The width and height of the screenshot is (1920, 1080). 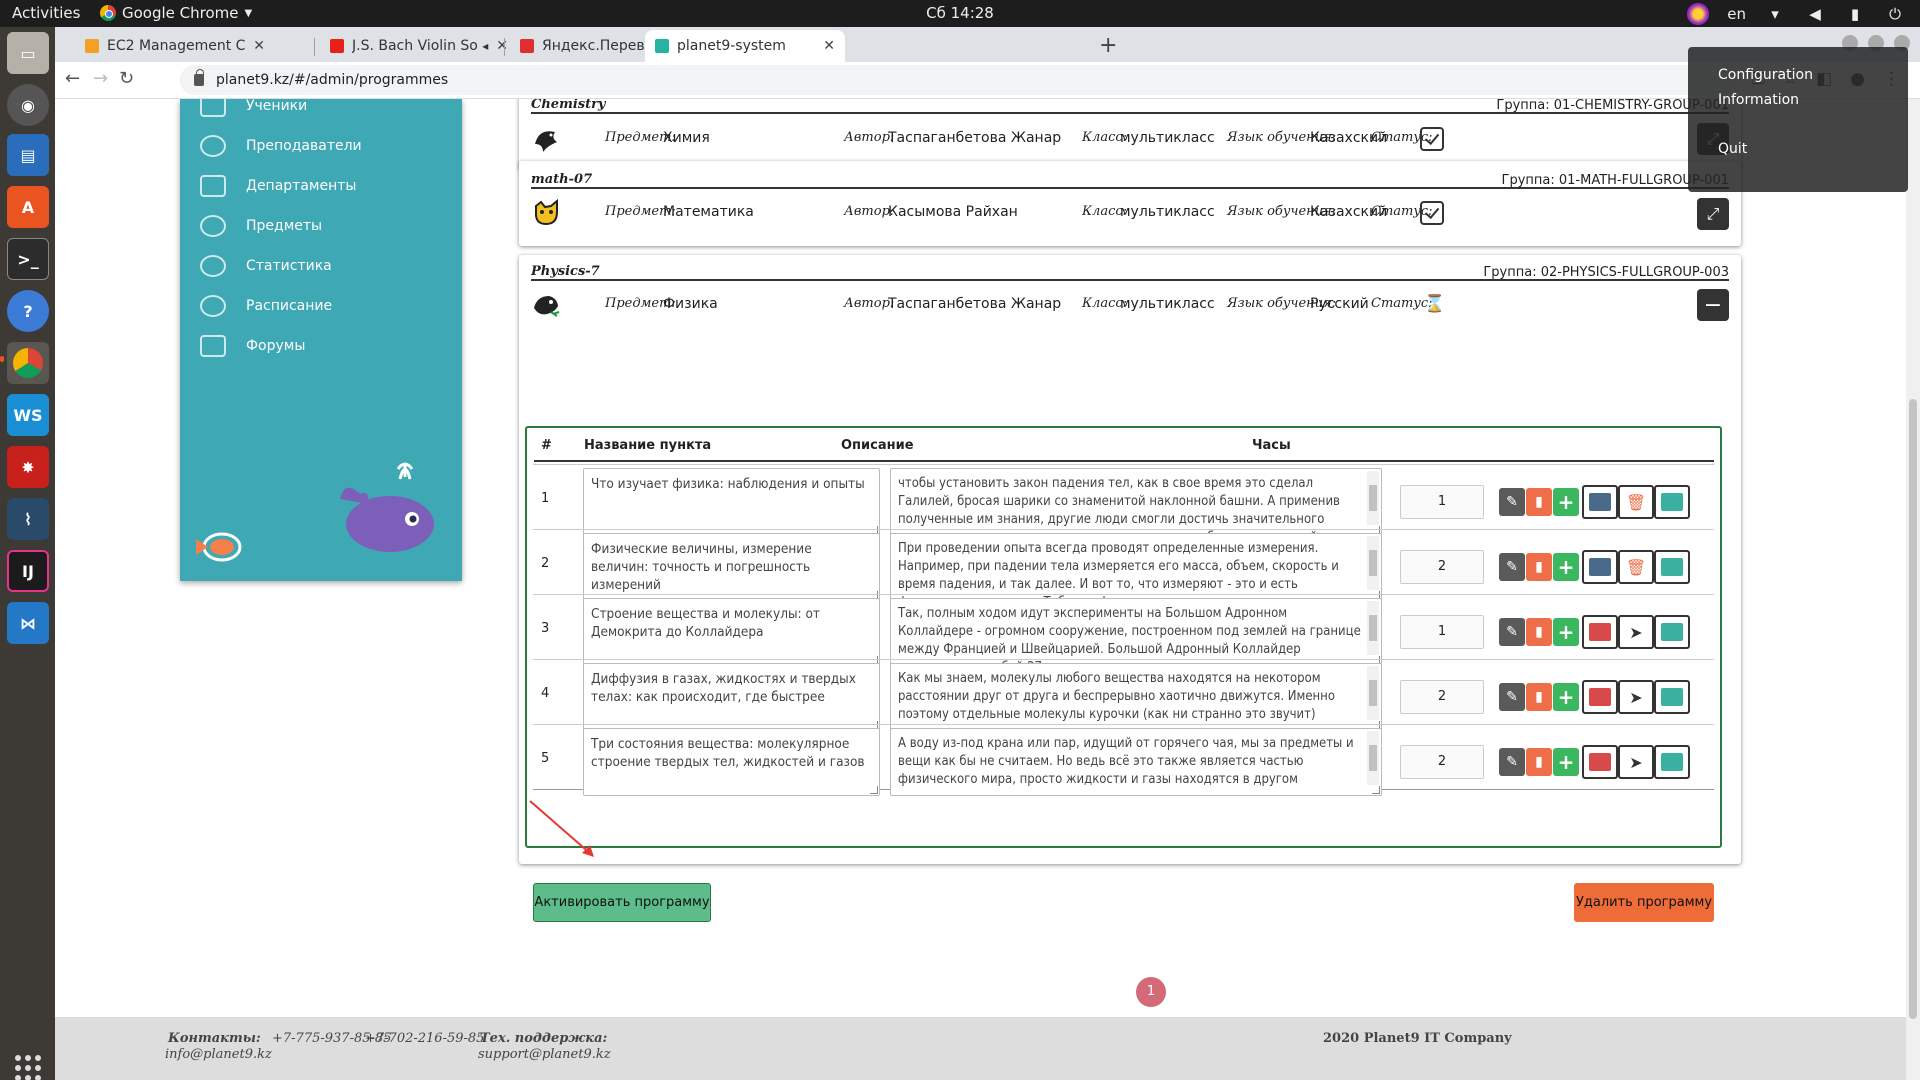 What do you see at coordinates (28, 623) in the screenshot?
I see `vscode-icon: ⋈` at bounding box center [28, 623].